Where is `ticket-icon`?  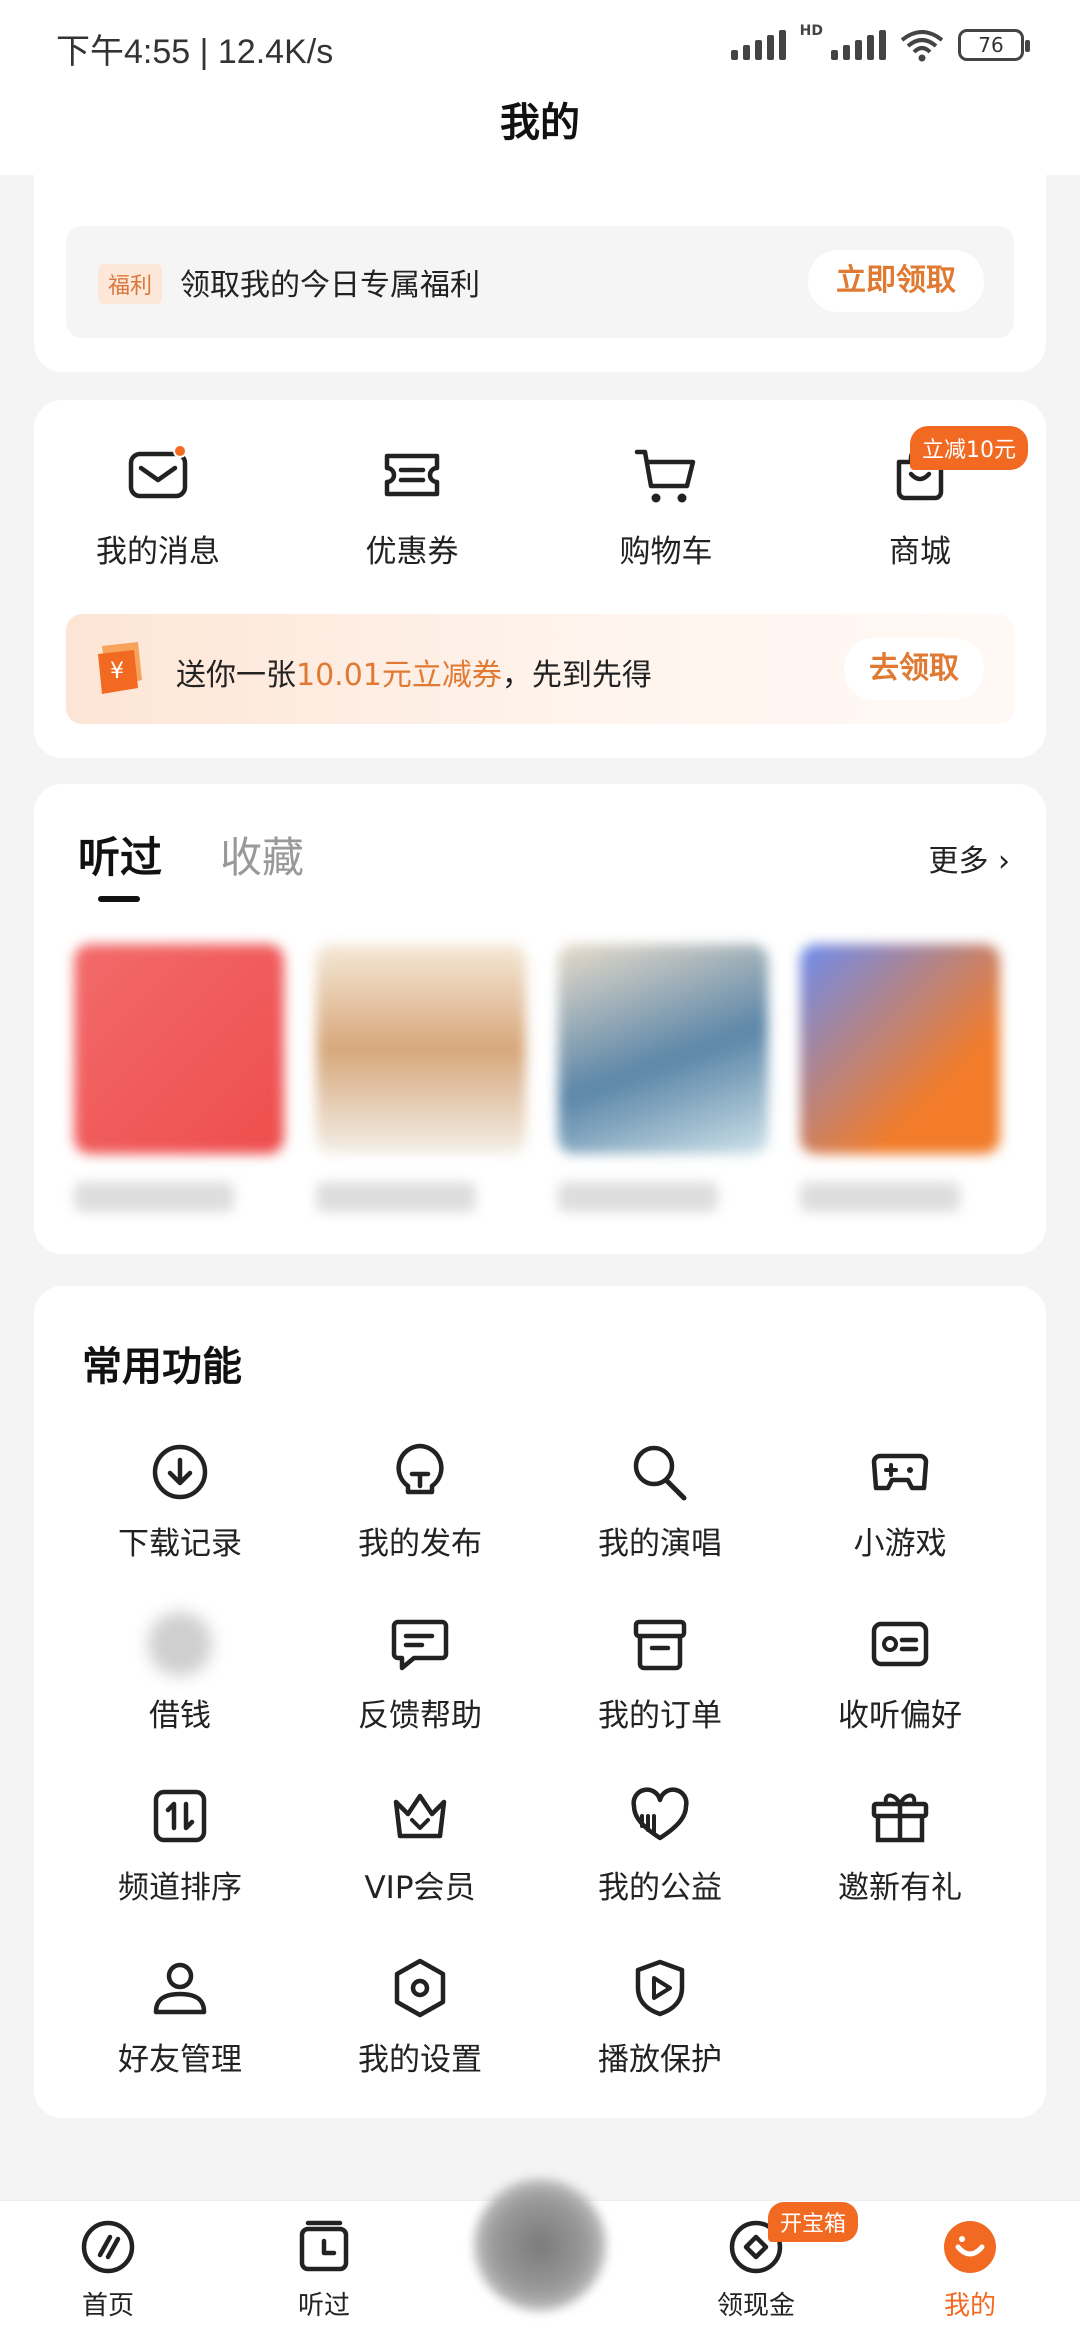 ticket-icon is located at coordinates (412, 475).